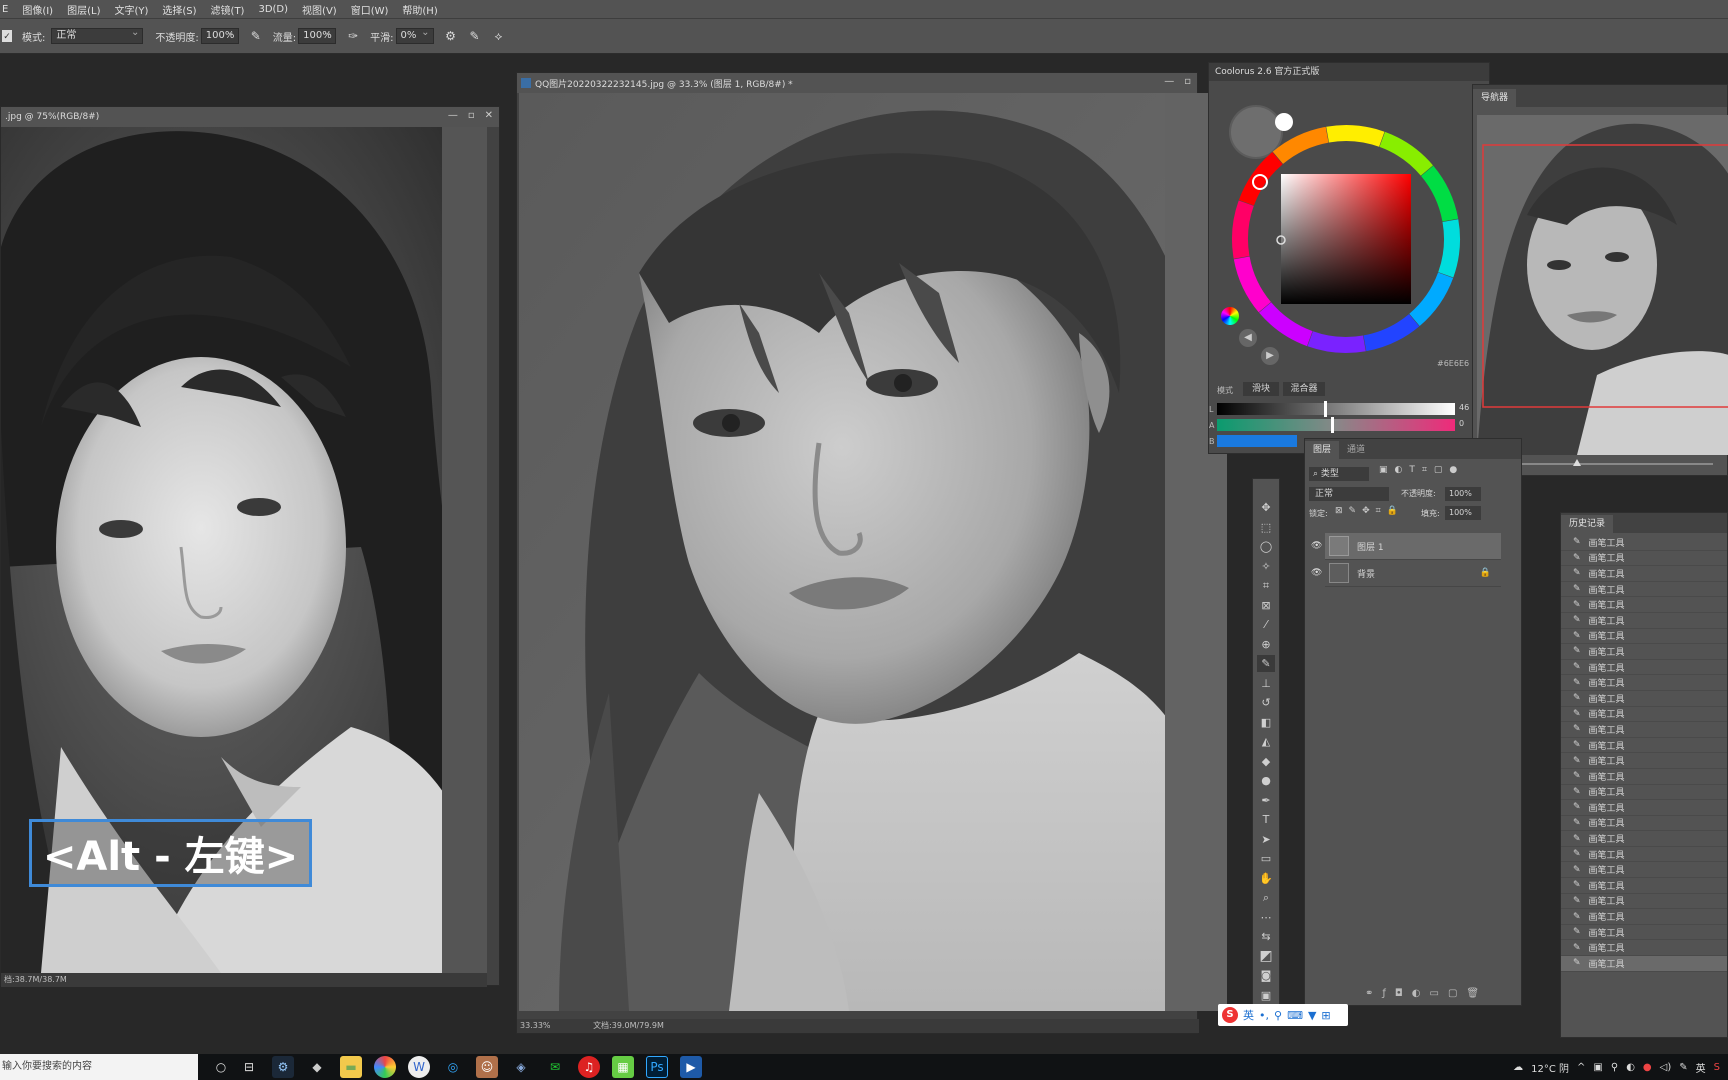  Describe the element at coordinates (1336, 425) in the screenshot. I see `a-slider` at that location.